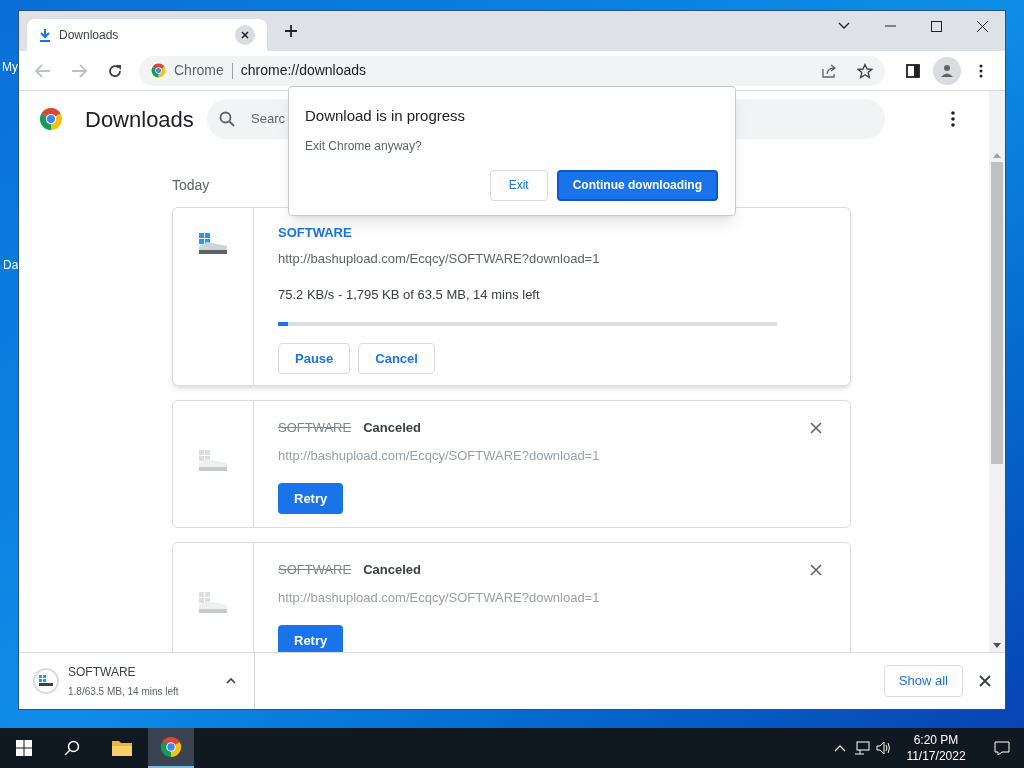 This screenshot has width=1024, height=768. Describe the element at coordinates (123, 692) in the screenshot. I see `shelf-status: 1.8/63.5 MB, 14 mins left` at that location.